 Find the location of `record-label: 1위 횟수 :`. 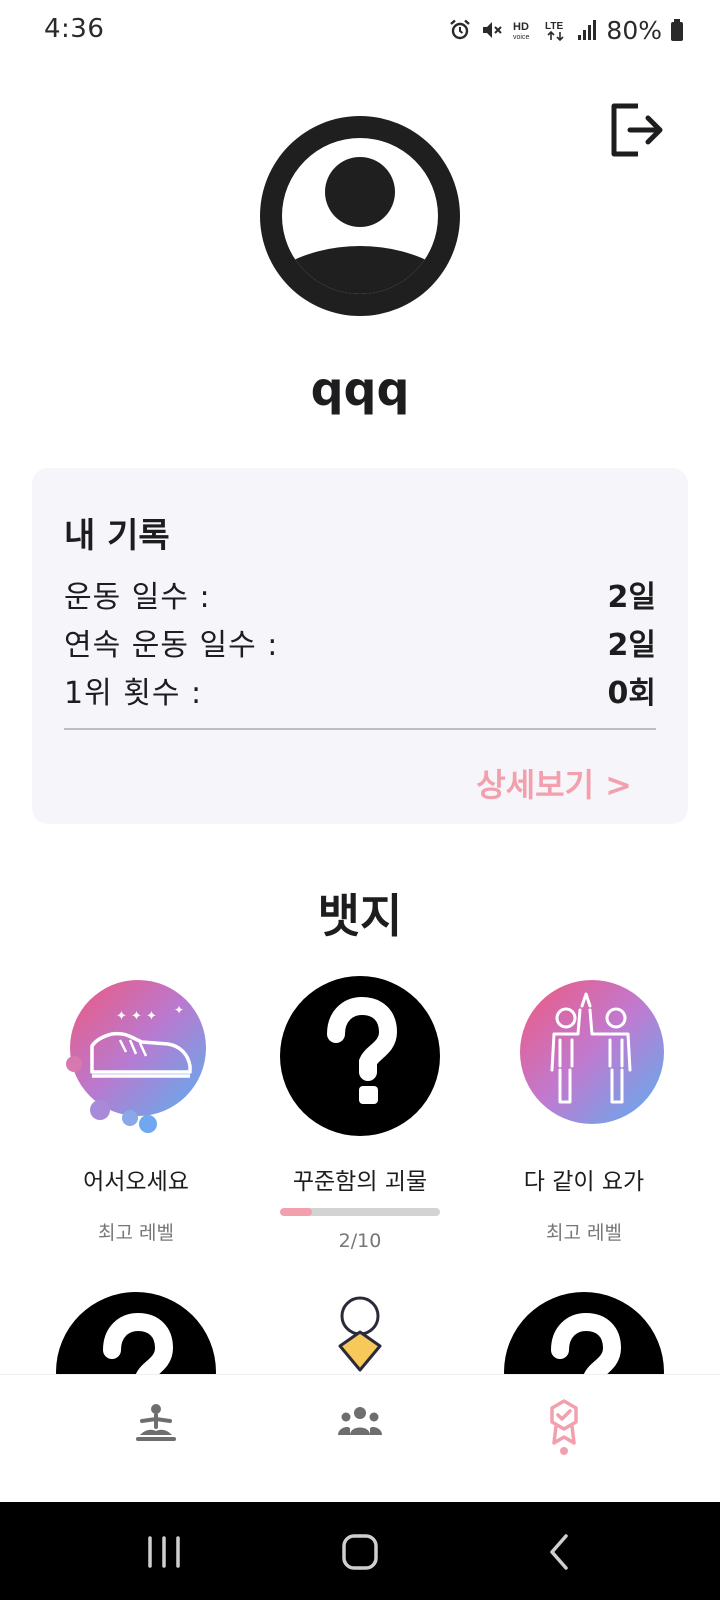

record-label: 1위 횟수 : is located at coordinates (133, 693).